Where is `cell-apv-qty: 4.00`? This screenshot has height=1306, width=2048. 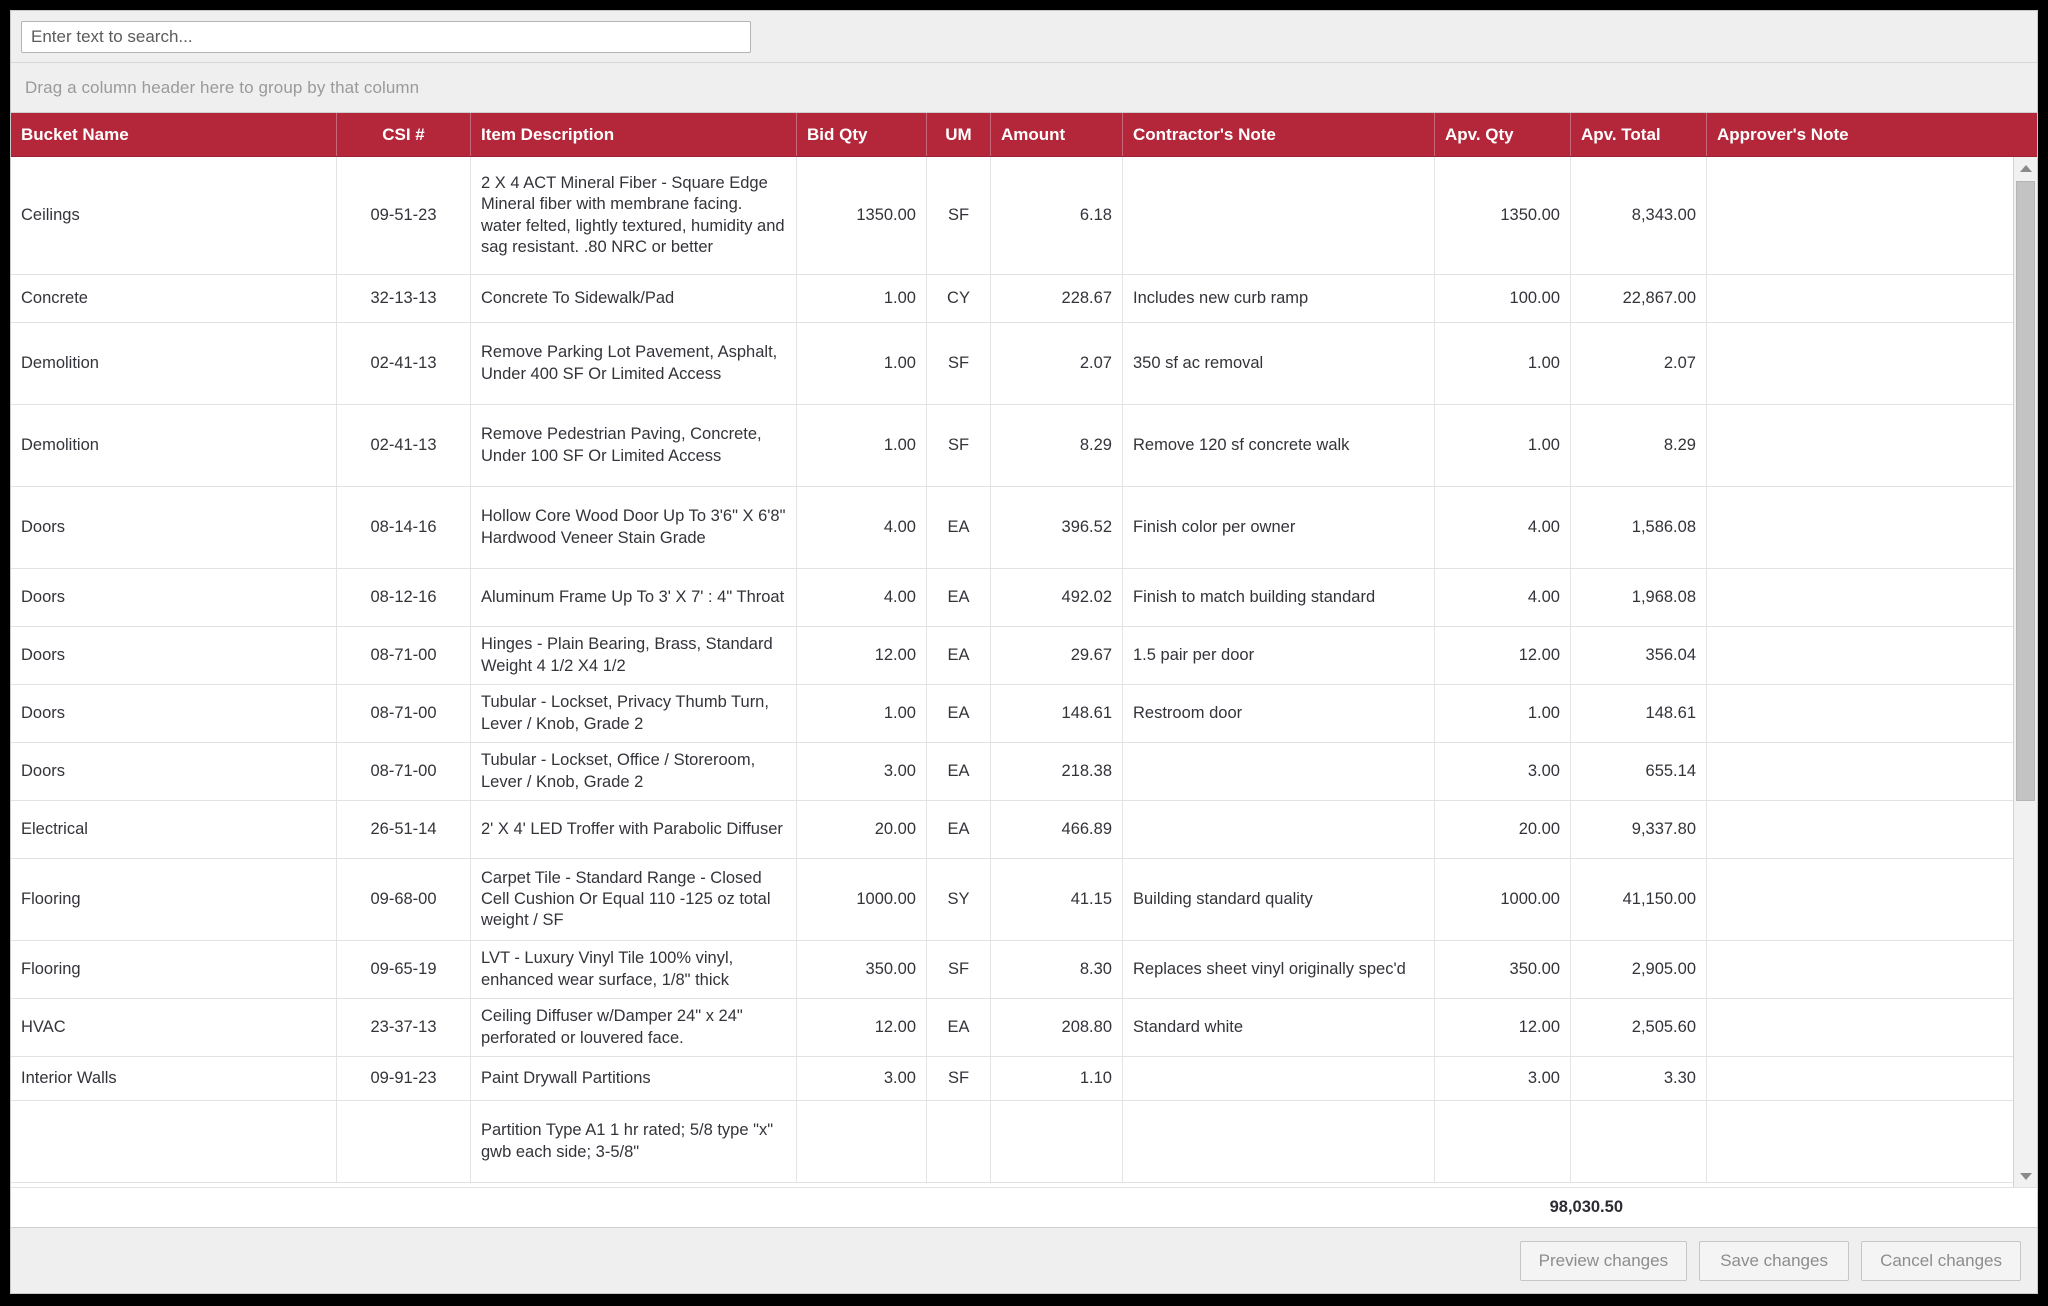 cell-apv-qty: 4.00 is located at coordinates (1503, 597).